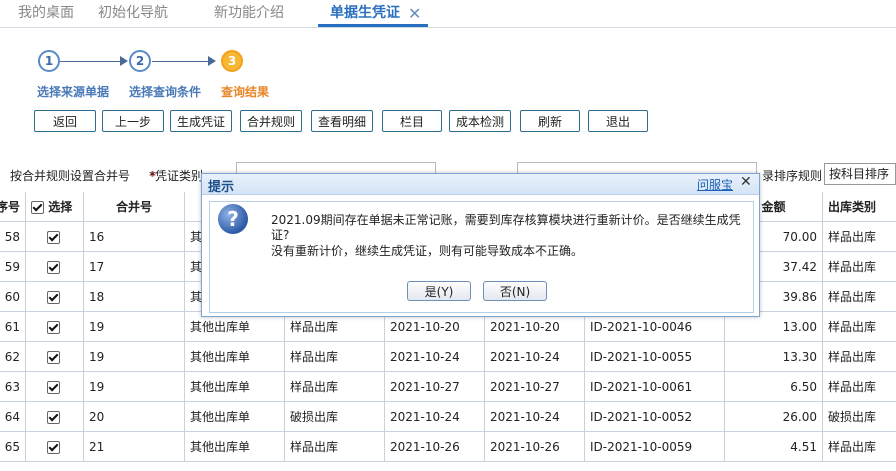 The height and width of the screenshot is (471, 896). What do you see at coordinates (232, 61) in the screenshot?
I see `step-3-circle: 3` at bounding box center [232, 61].